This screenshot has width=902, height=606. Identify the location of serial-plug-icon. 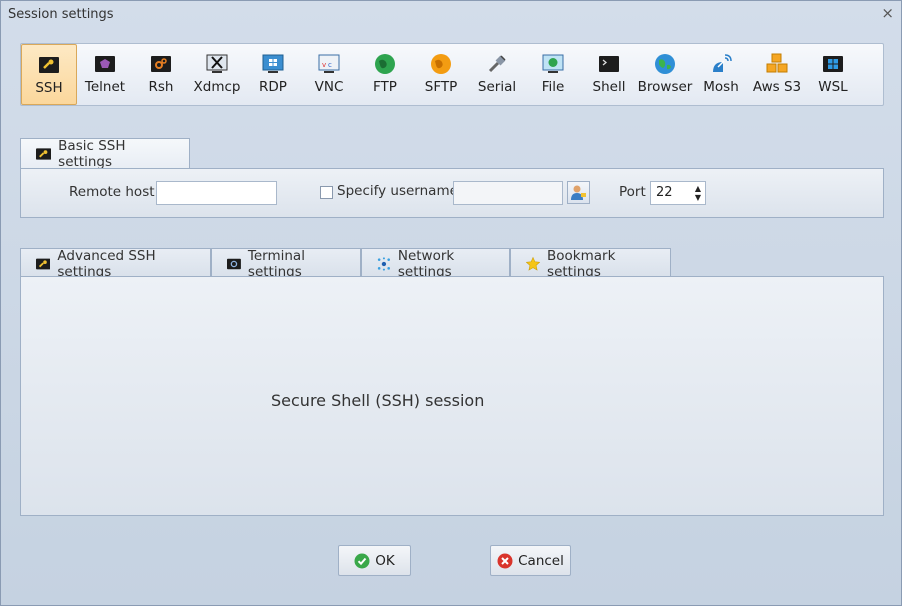
(497, 64).